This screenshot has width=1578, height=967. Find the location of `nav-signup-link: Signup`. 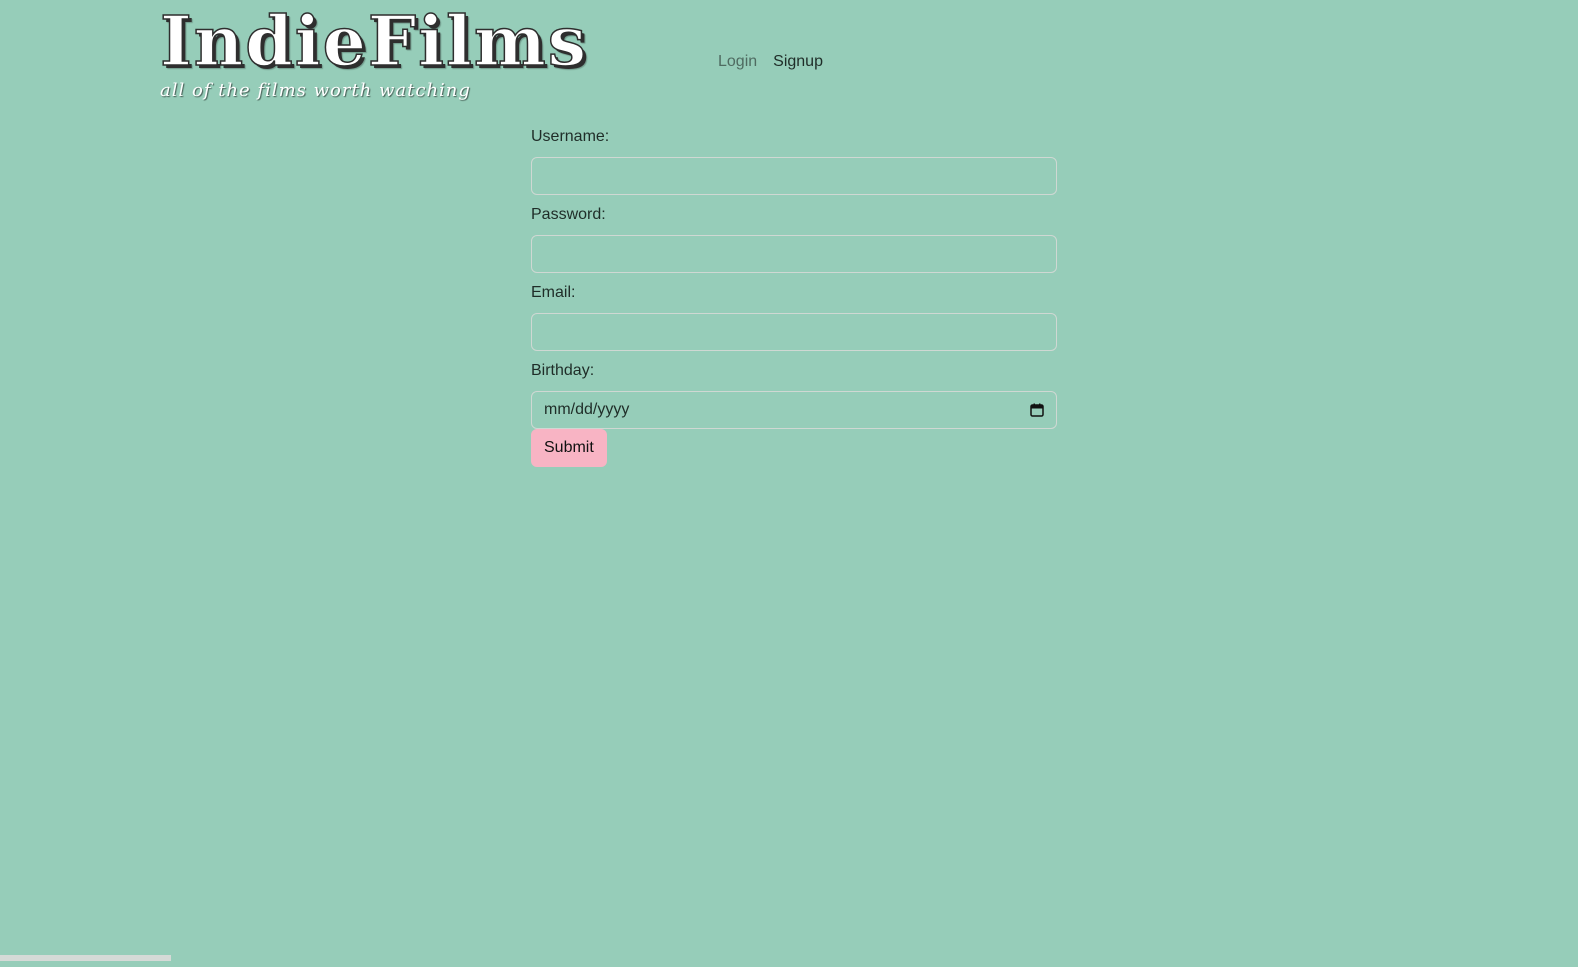

nav-signup-link: Signup is located at coordinates (798, 62).